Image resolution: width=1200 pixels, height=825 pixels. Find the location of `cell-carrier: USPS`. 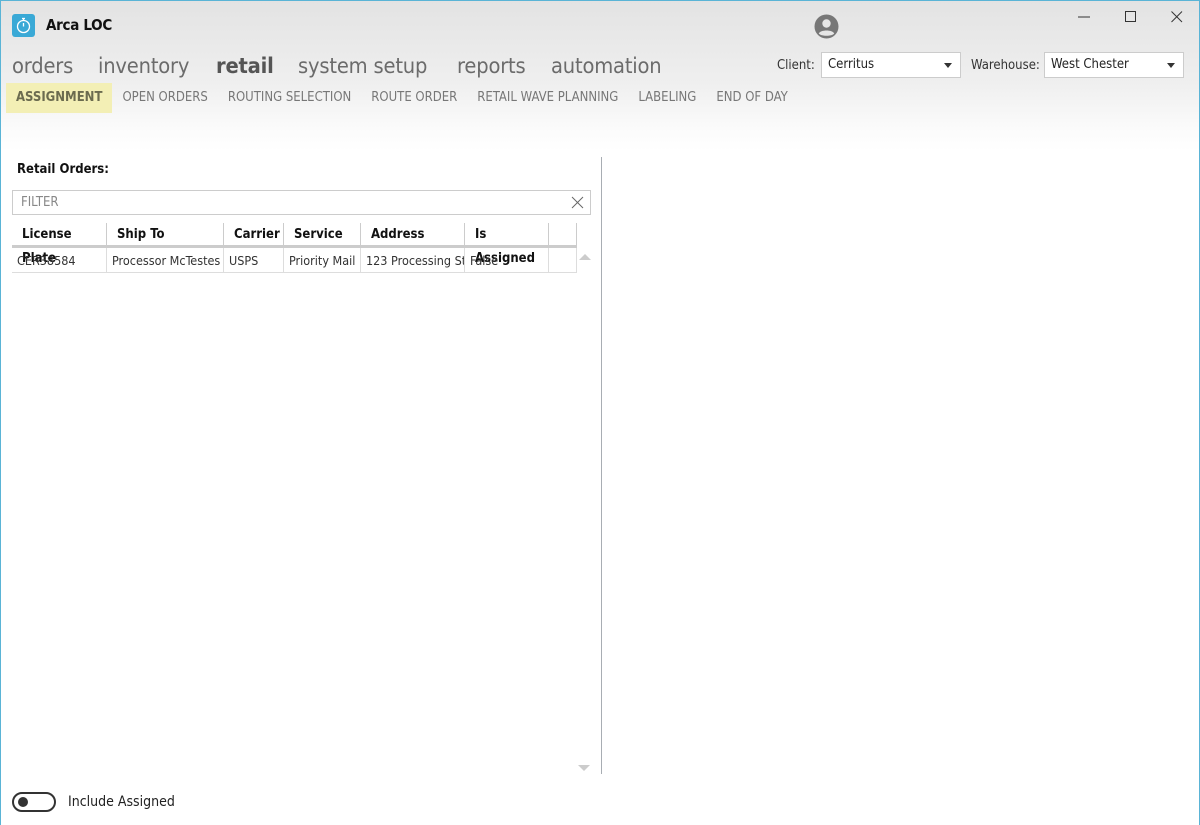

cell-carrier: USPS is located at coordinates (254, 260).